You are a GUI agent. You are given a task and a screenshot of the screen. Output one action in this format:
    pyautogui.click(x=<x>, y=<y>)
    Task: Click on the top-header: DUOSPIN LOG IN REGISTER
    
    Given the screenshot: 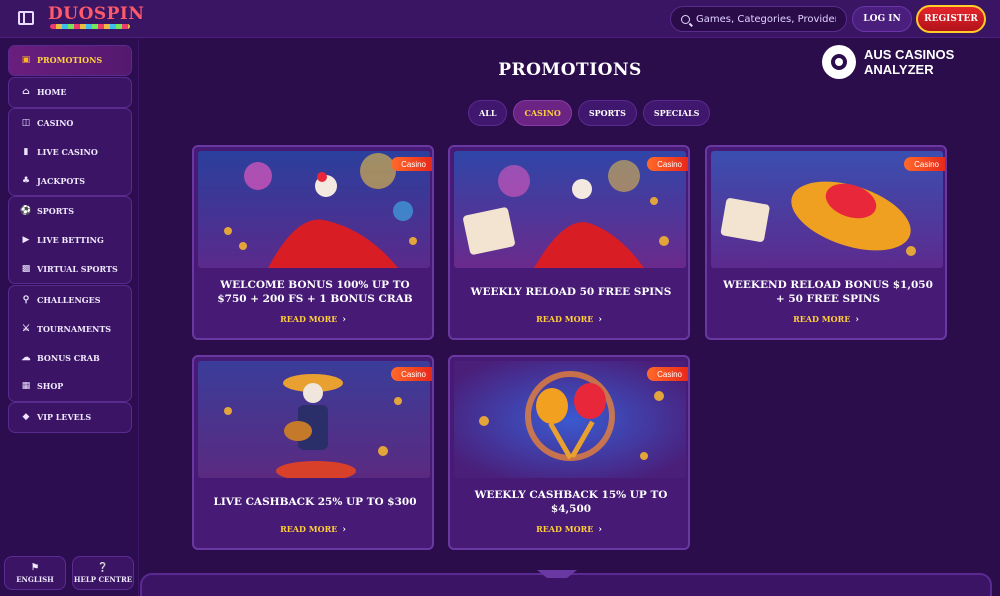 What is the action you would take?
    pyautogui.click(x=500, y=19)
    